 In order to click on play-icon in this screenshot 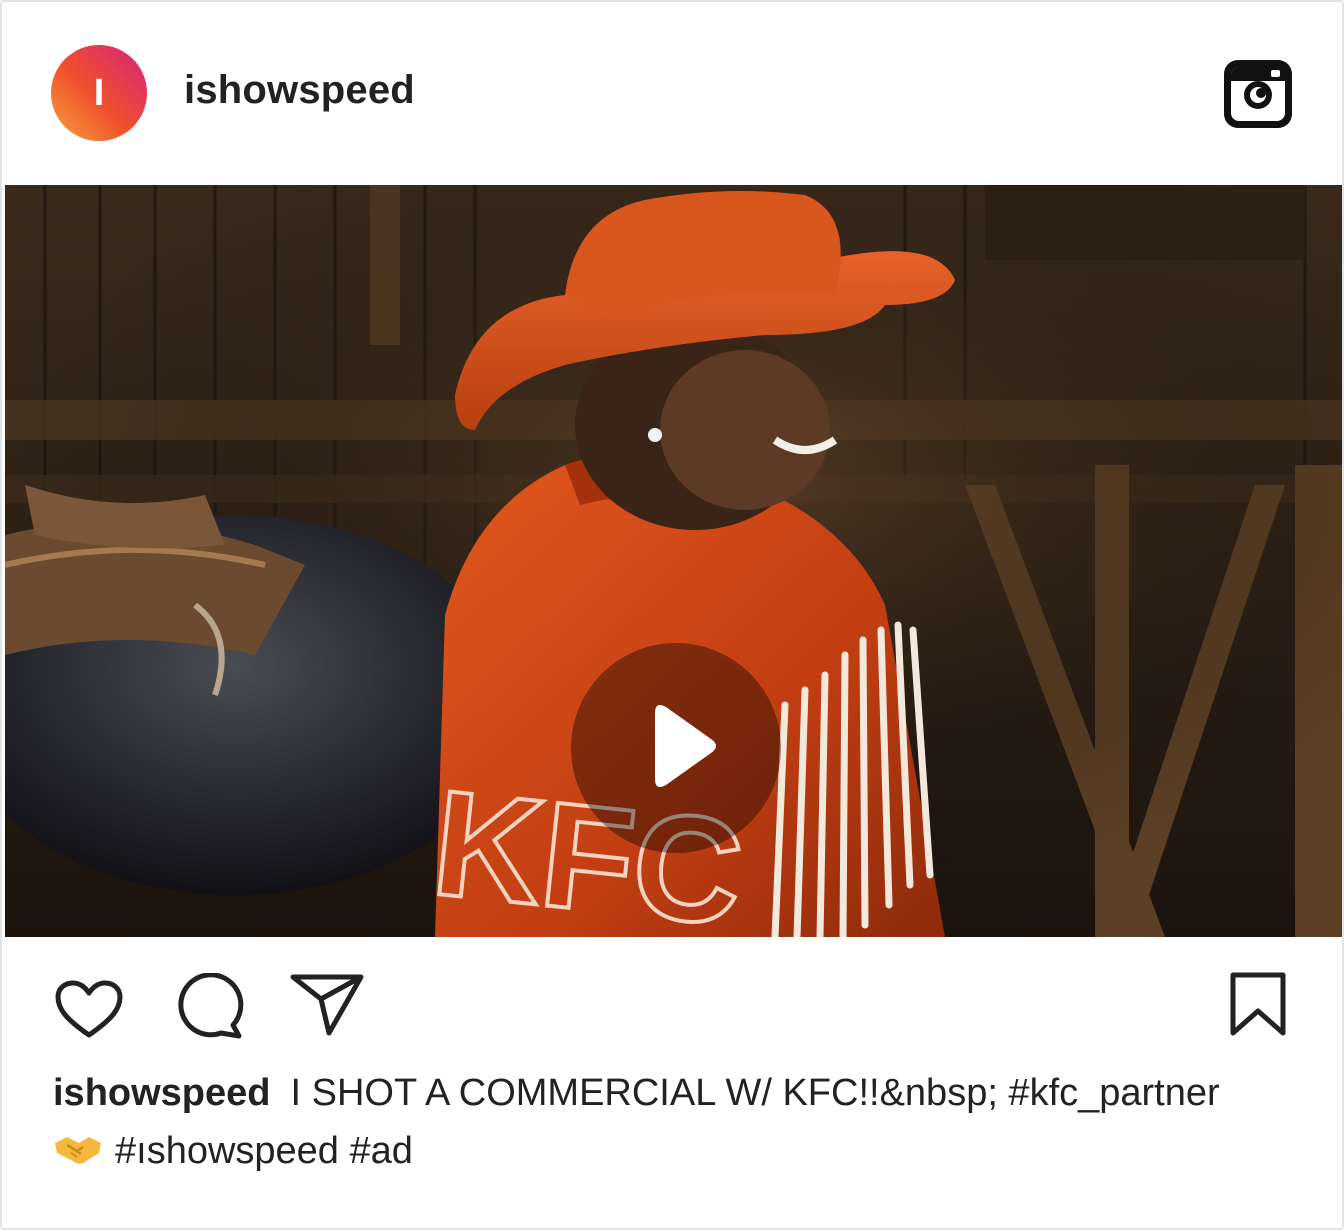, I will do `click(685, 746)`.